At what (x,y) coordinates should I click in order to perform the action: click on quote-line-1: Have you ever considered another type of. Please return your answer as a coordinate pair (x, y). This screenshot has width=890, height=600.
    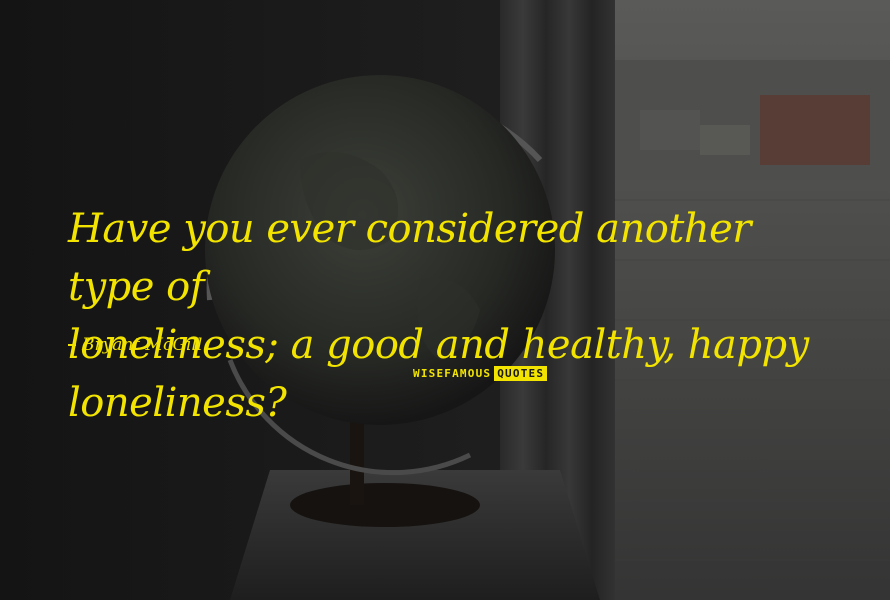
    Looking at the image, I should click on (409, 258).